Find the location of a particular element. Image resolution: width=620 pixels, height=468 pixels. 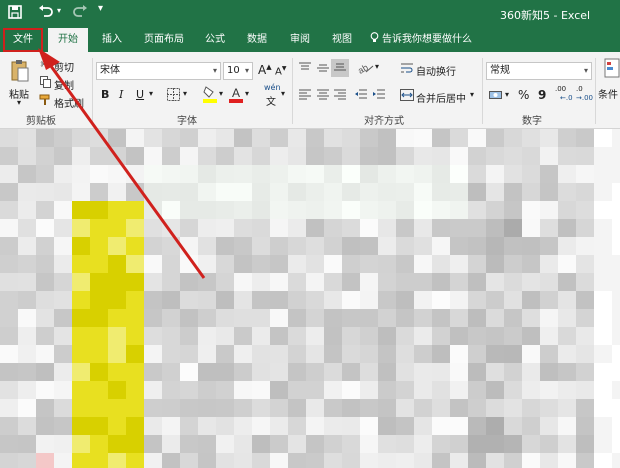

underline-dropdown-icon: ▾ is located at coordinates (151, 93).